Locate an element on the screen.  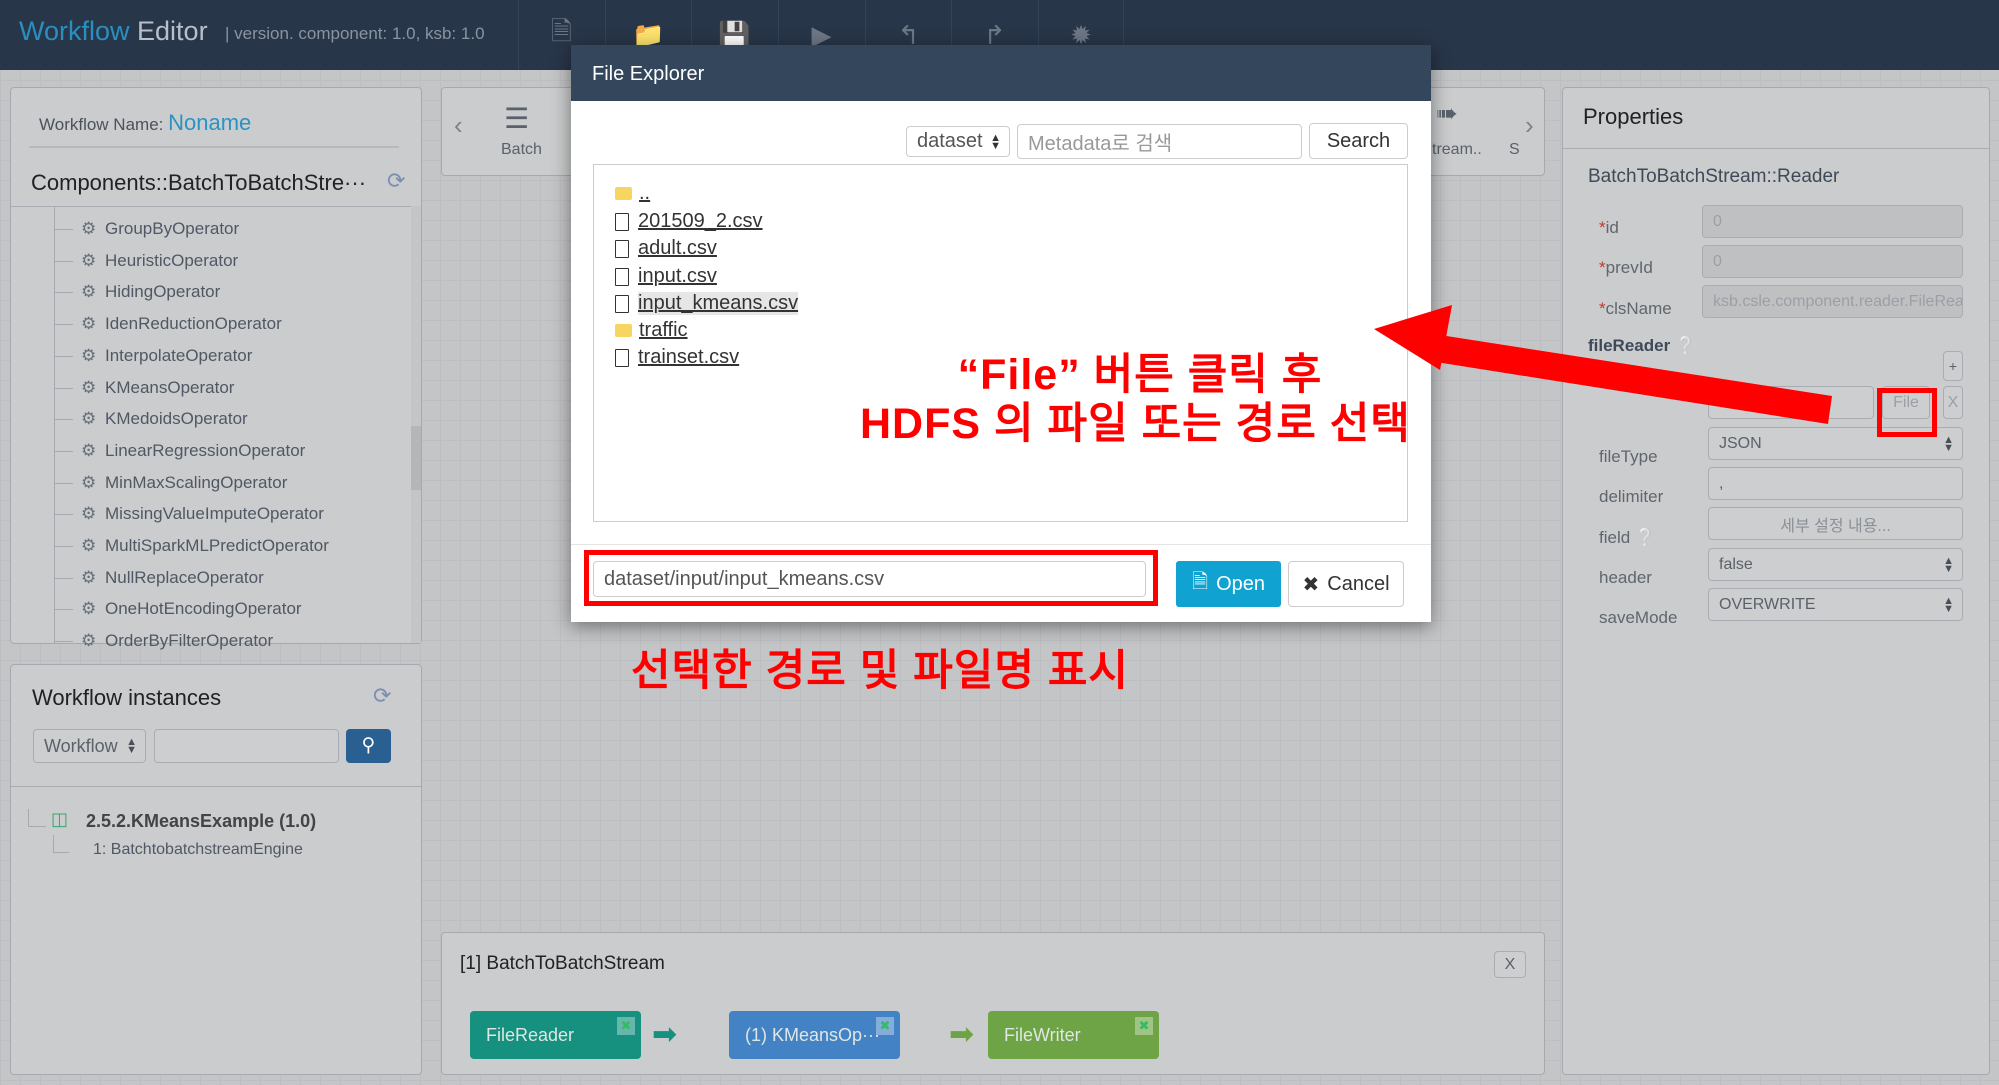
annotation-line3: 선택한 경로 및 파일명 표시 is located at coordinates (880, 671).